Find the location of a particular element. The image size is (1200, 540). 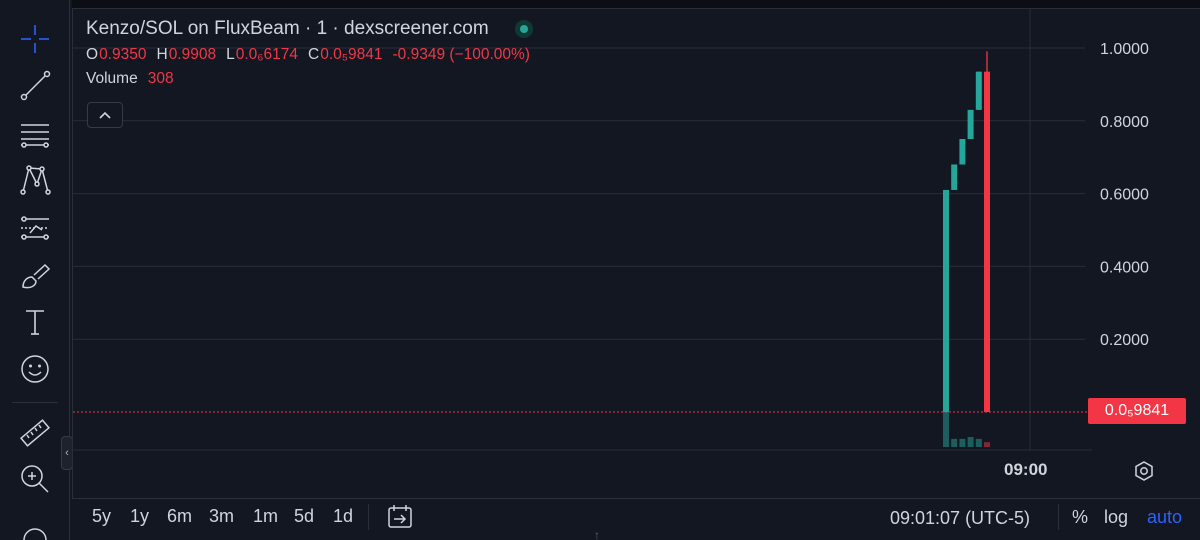

volume-row: Volume 308 is located at coordinates (313, 79).